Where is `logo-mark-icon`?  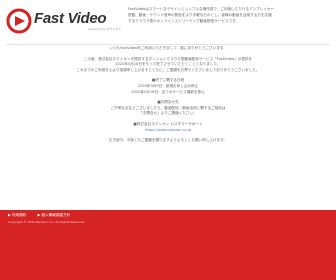 logo-mark-icon is located at coordinates (19, 21).